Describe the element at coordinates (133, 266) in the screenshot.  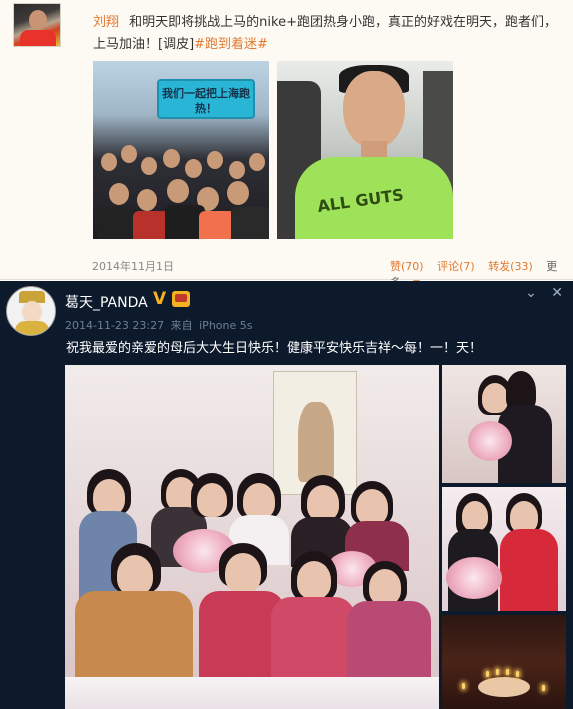
I see `post-date: 2014年11月1日` at that location.